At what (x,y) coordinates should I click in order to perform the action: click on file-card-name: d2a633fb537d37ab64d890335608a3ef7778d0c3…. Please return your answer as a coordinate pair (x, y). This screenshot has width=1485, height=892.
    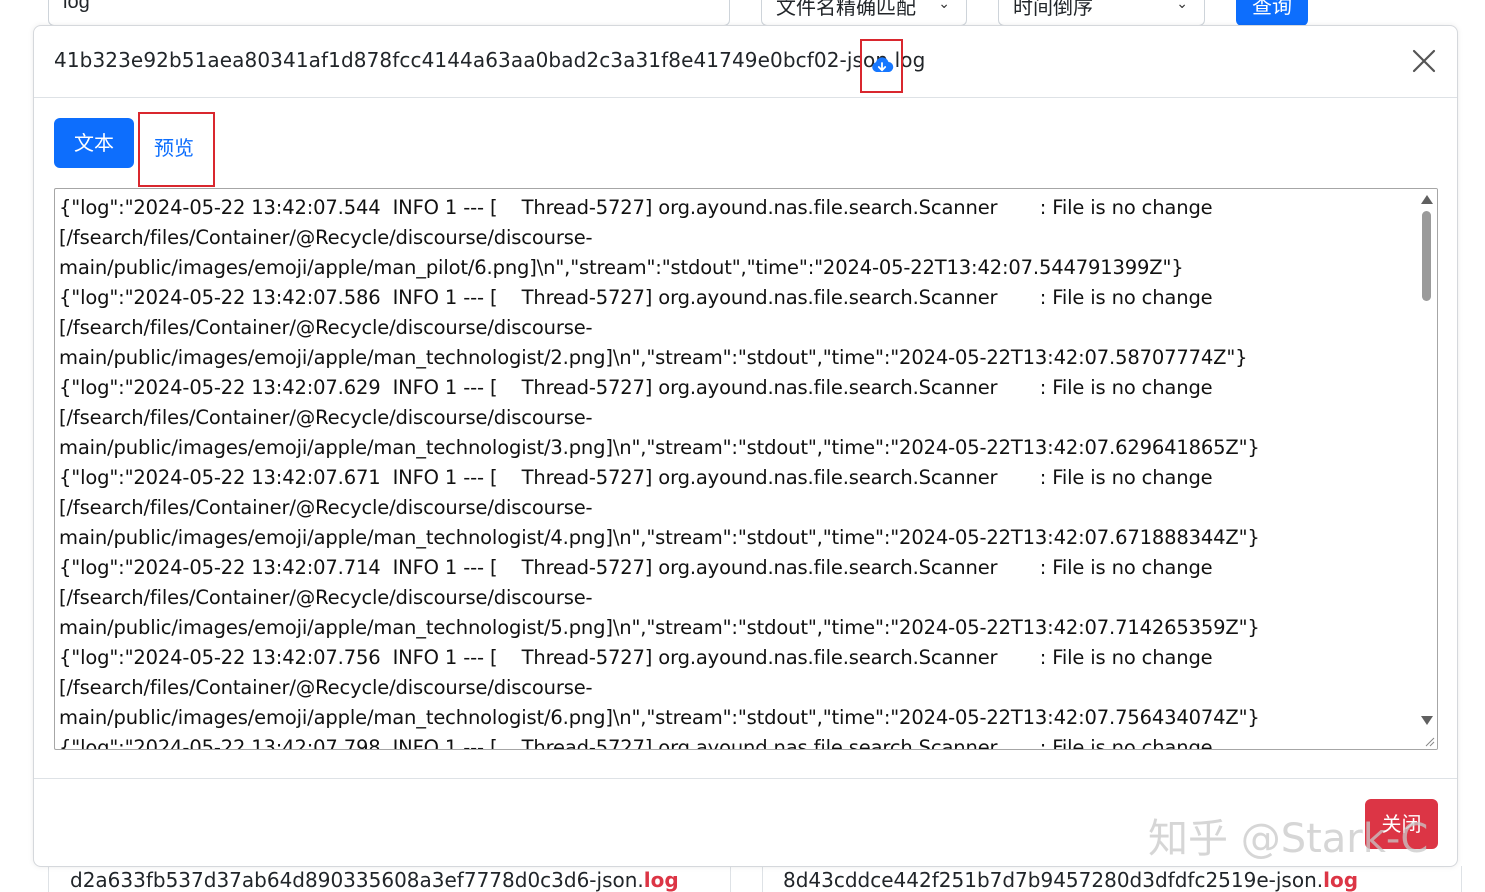
    Looking at the image, I should click on (357, 880).